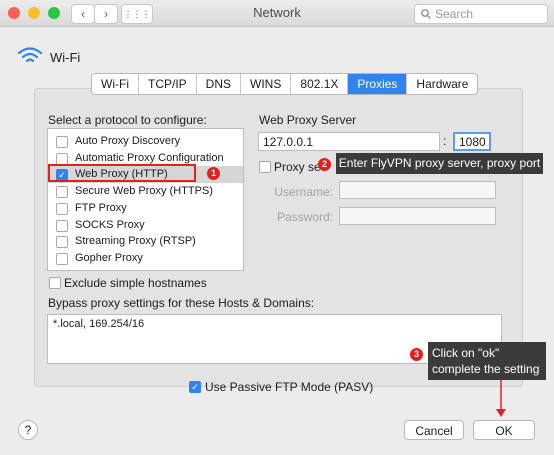 The height and width of the screenshot is (455, 554). What do you see at coordinates (101, 208) in the screenshot?
I see `protocol-label: FTP Proxy` at bounding box center [101, 208].